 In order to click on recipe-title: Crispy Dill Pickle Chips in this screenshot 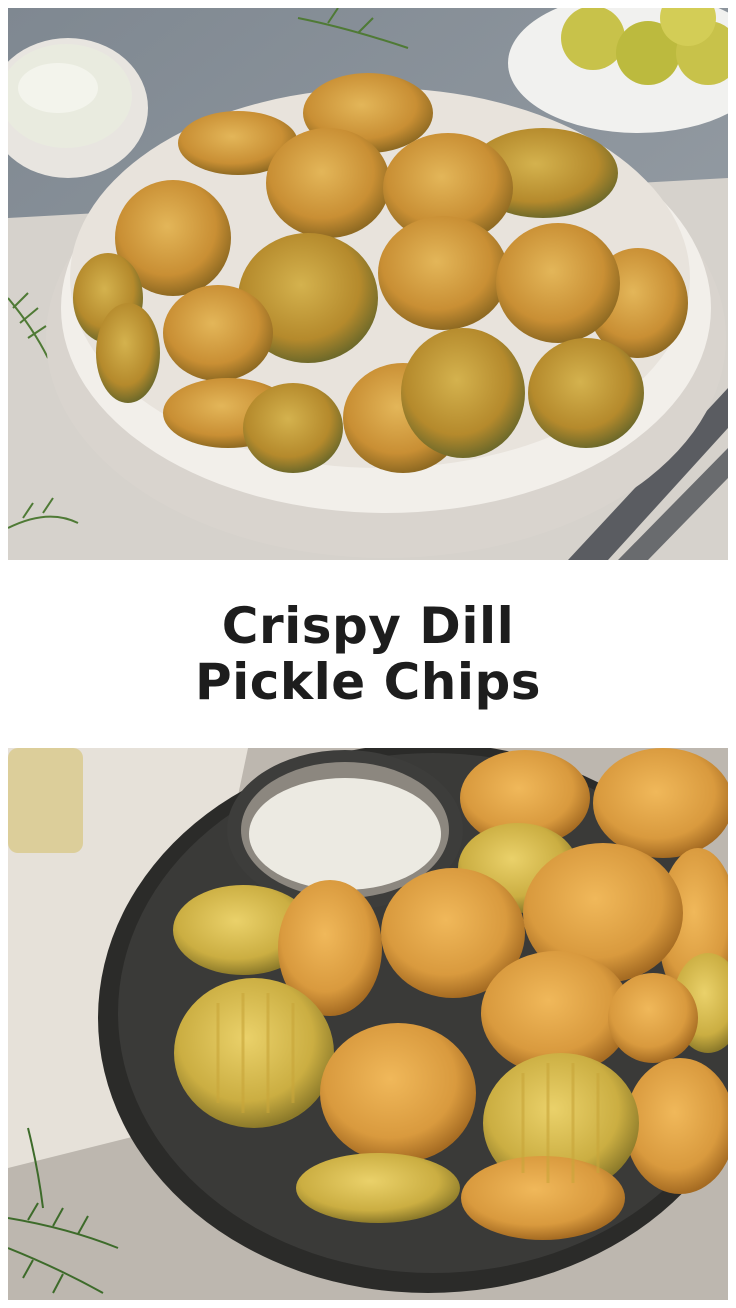, I will do `click(368, 654)`.